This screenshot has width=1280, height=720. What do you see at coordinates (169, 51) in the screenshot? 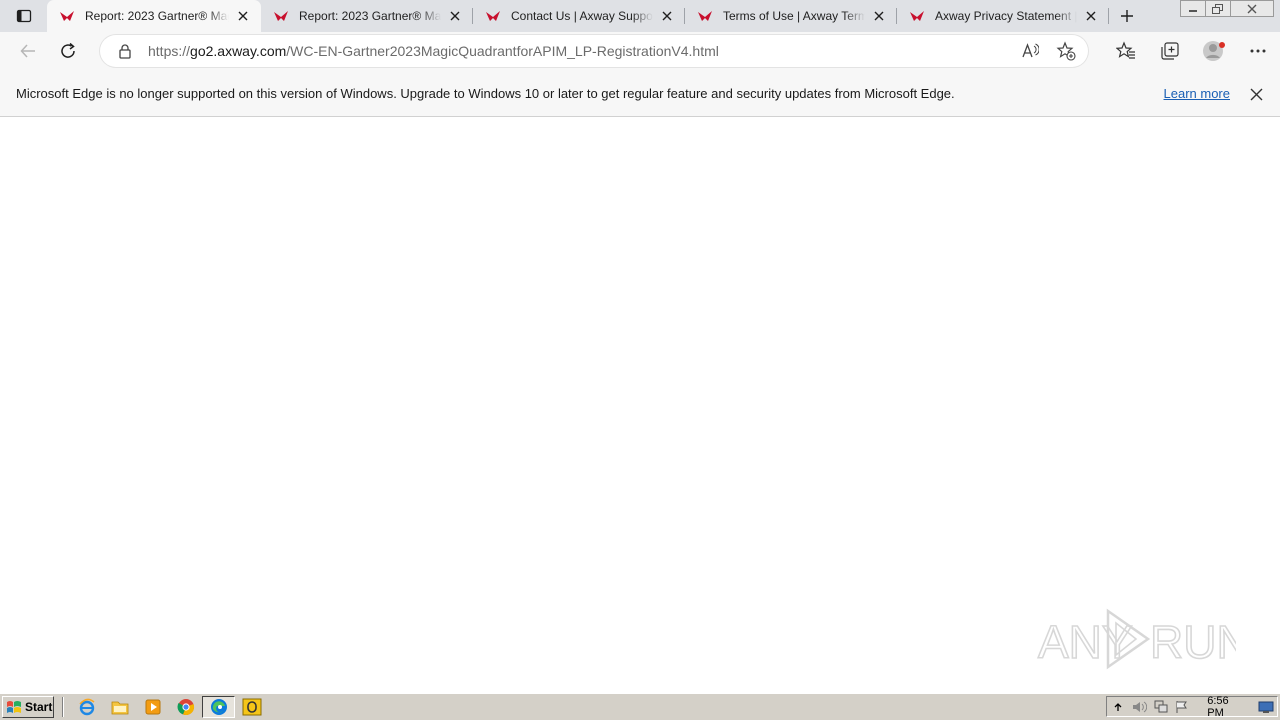
I see `url-scheme: https://` at bounding box center [169, 51].